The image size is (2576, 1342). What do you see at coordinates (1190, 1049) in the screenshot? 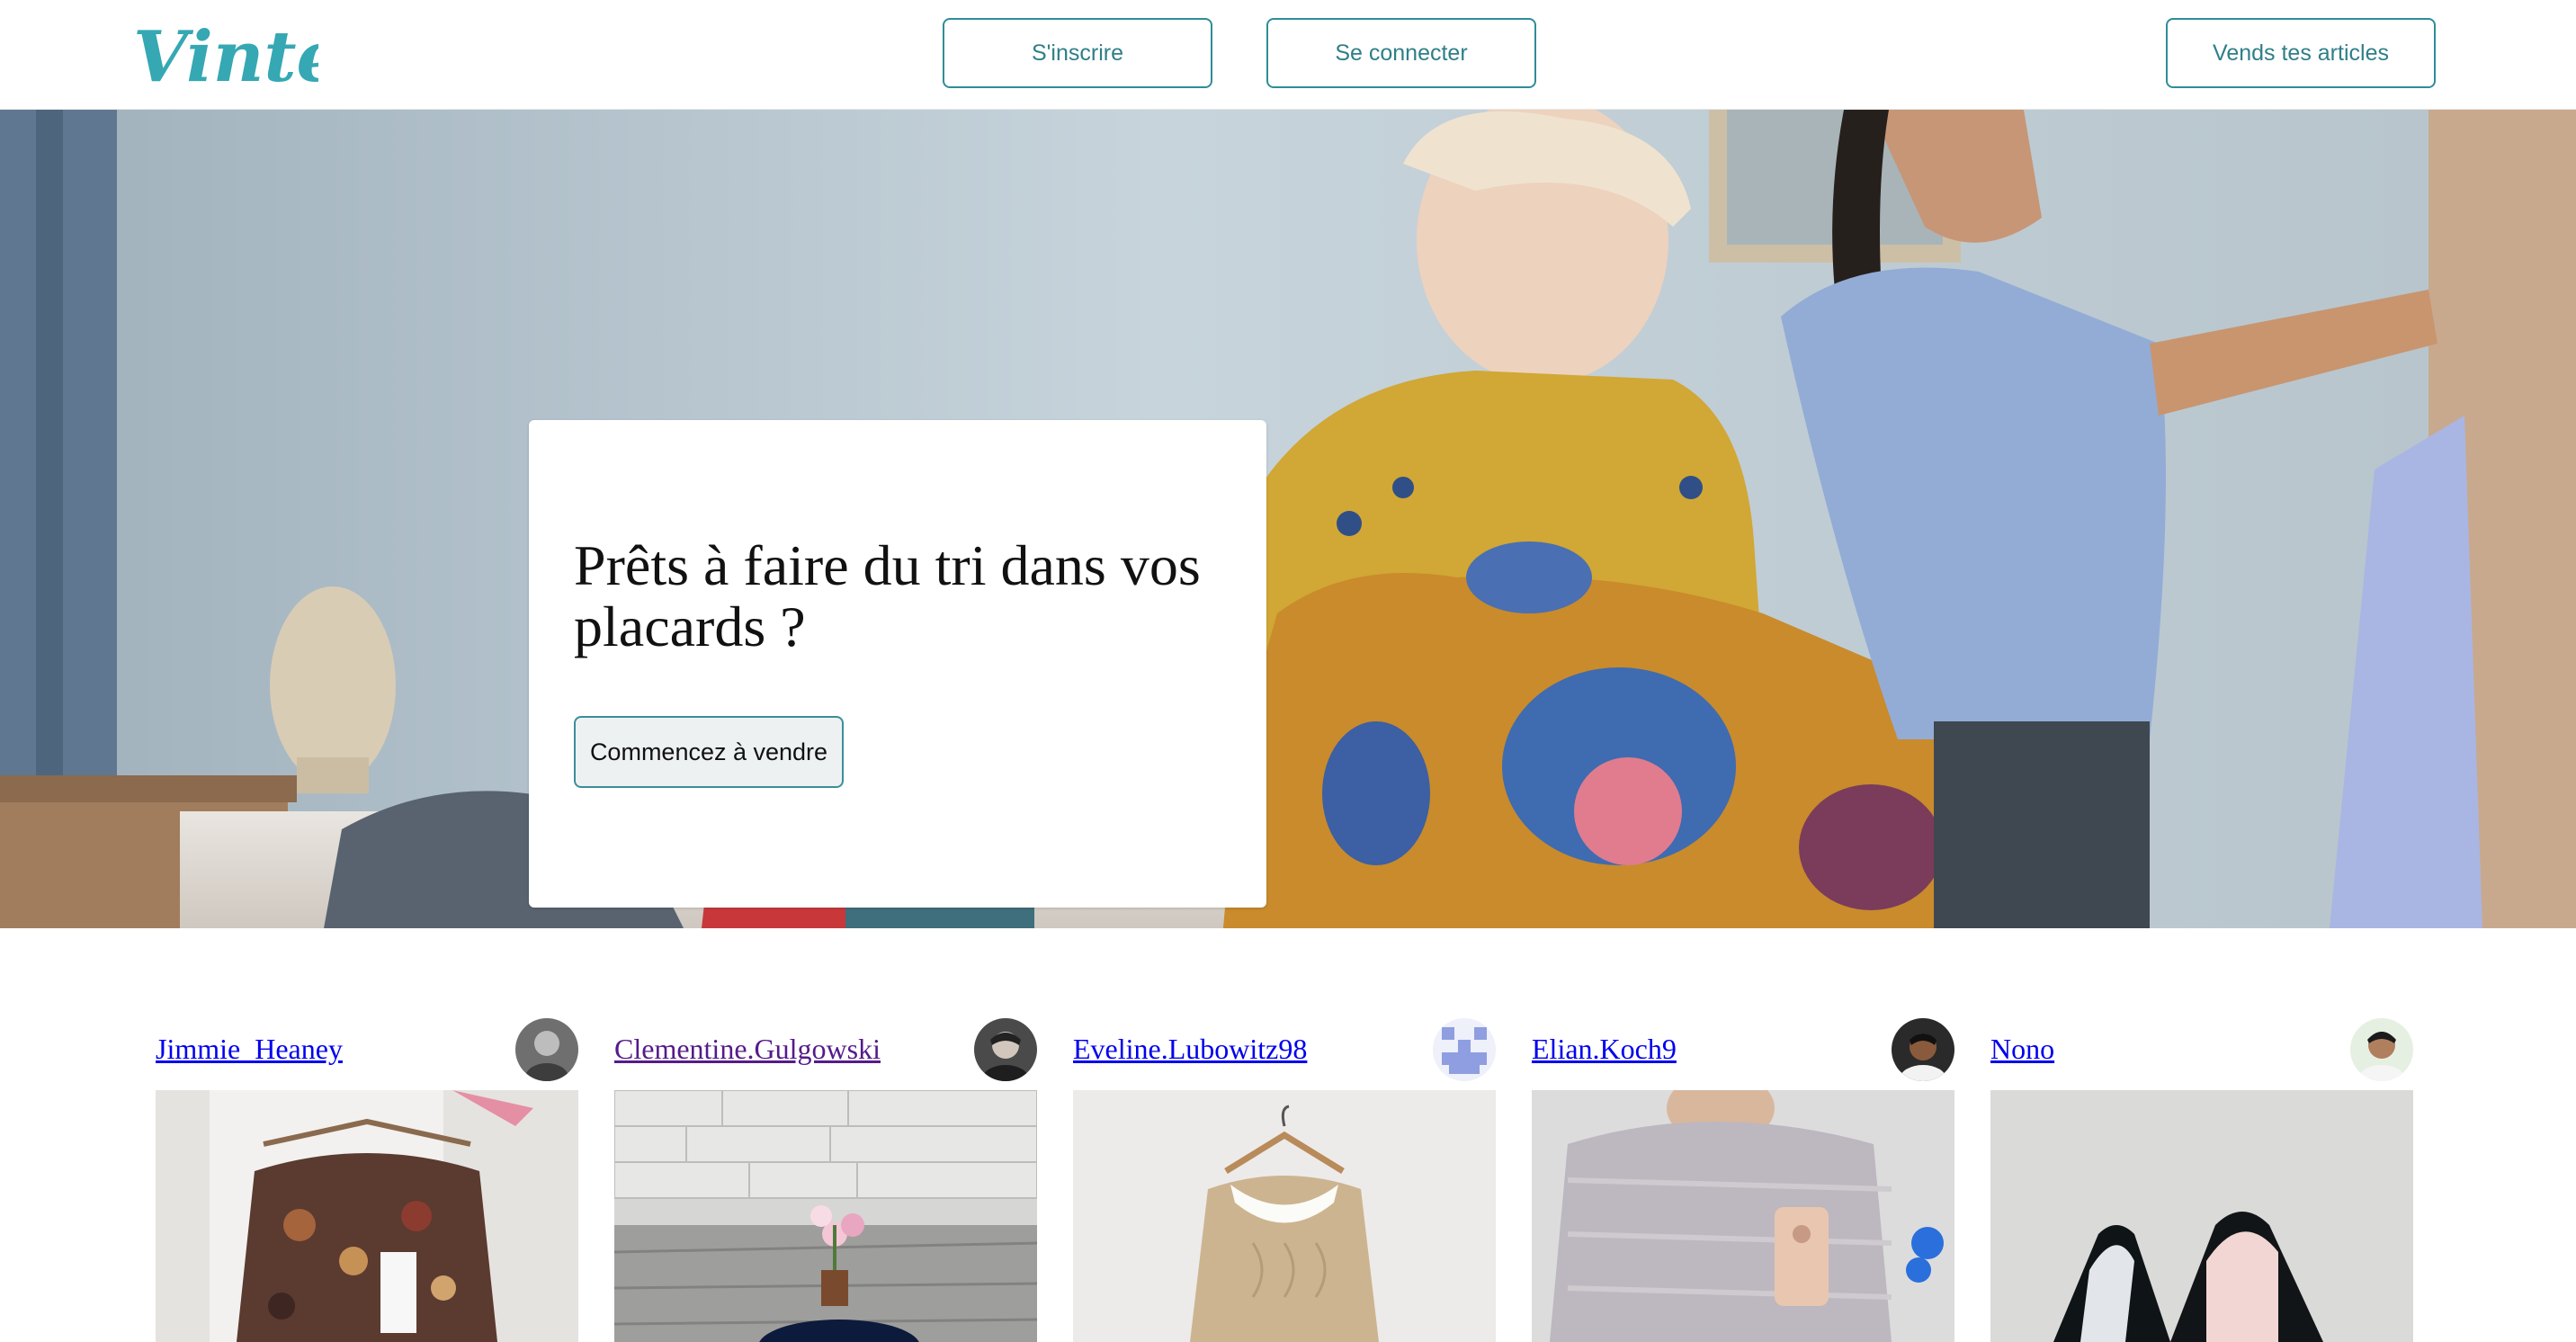
I see `username-link: Eveline.Lubowitz98` at bounding box center [1190, 1049].